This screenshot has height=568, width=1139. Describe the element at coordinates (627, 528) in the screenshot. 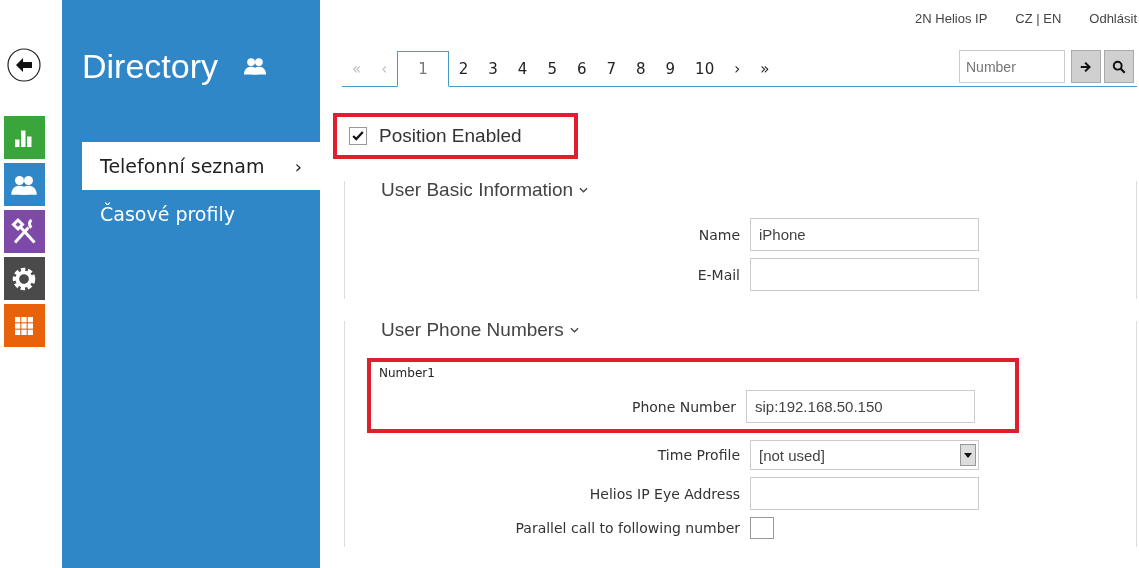

I see `field-label: Parallel call to following number` at that location.